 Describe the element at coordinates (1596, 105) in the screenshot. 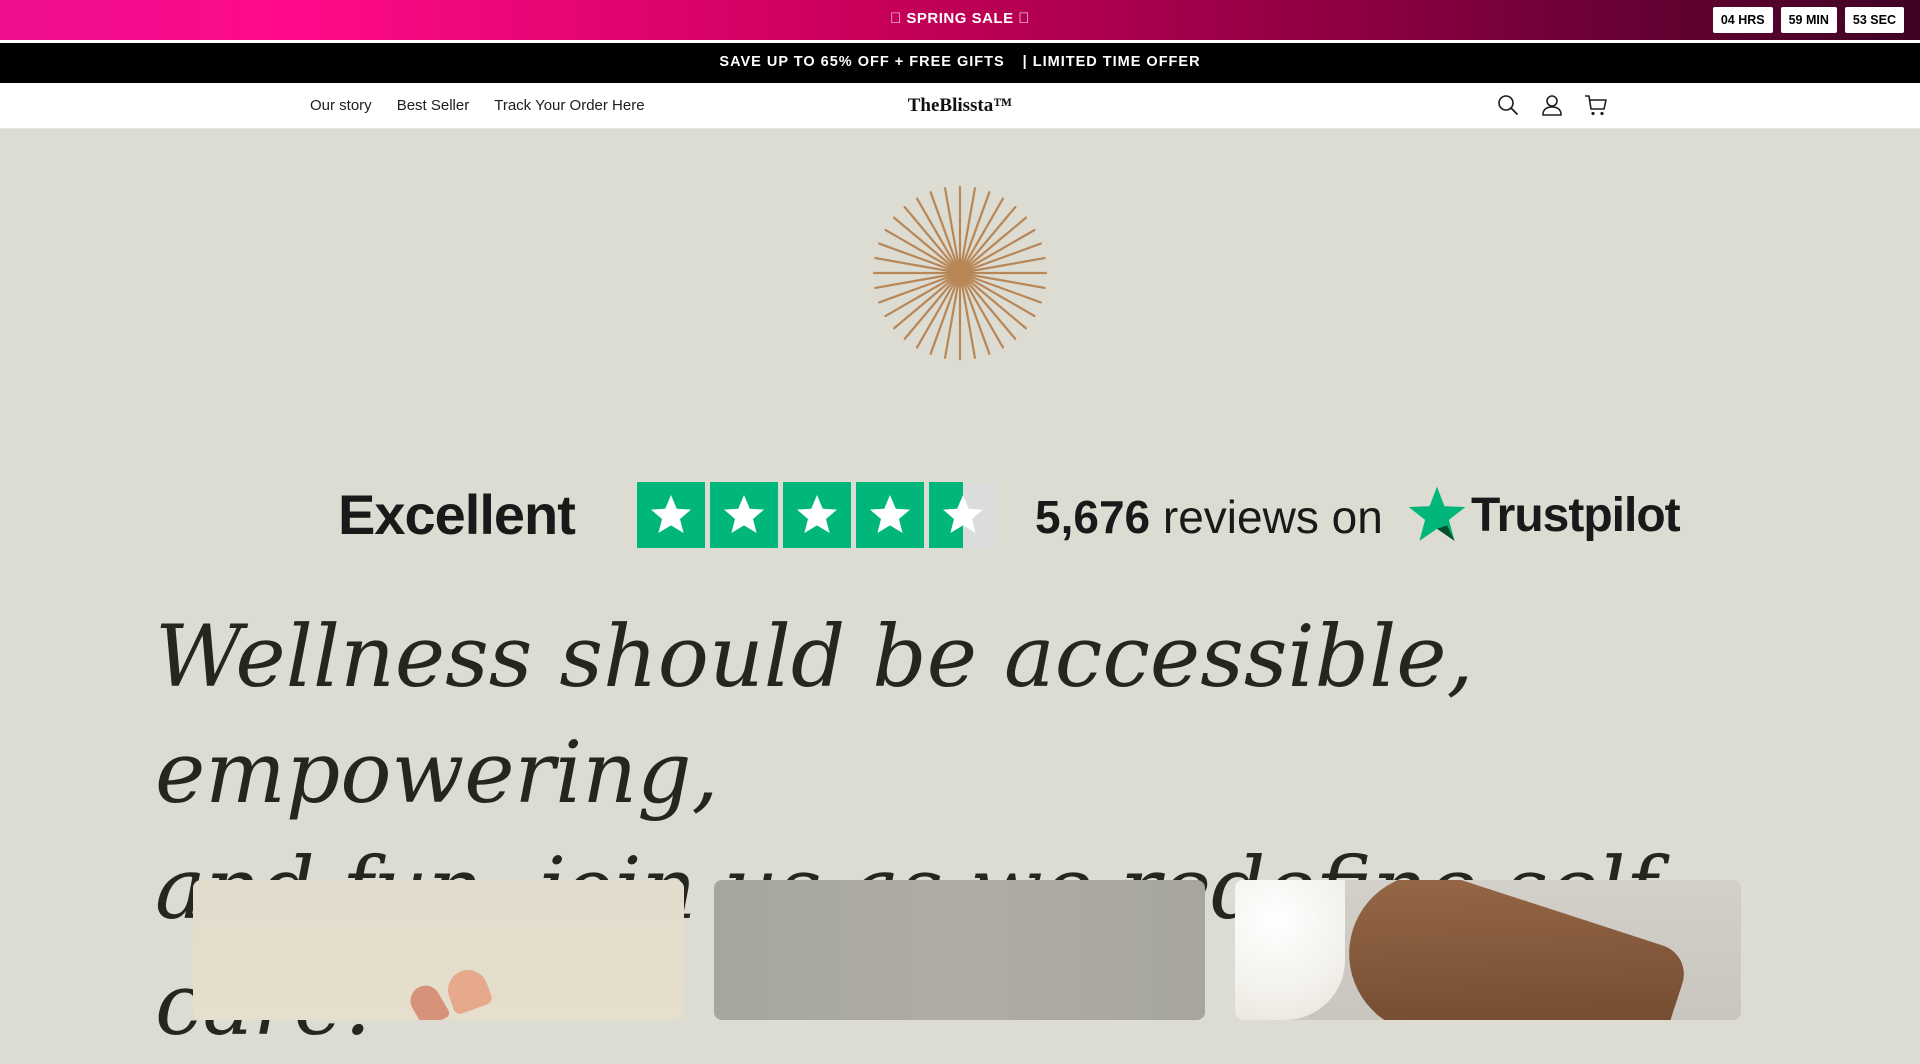

I see `cart-icon` at that location.